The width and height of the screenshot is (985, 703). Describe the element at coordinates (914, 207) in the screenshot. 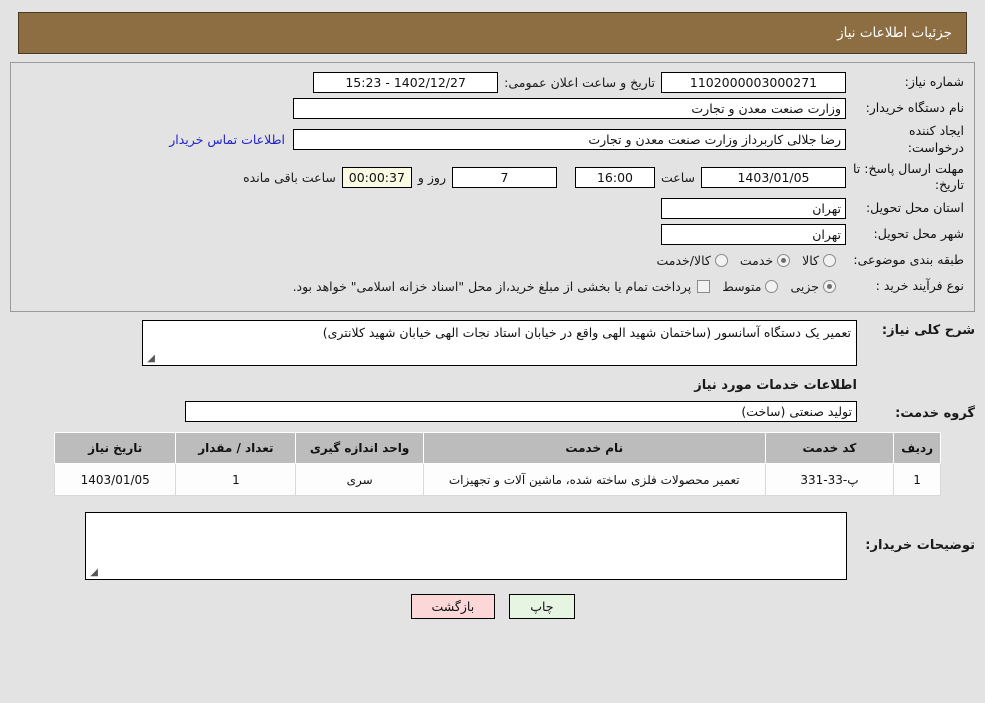

I see `province-label: استان محل تحویل:` at that location.